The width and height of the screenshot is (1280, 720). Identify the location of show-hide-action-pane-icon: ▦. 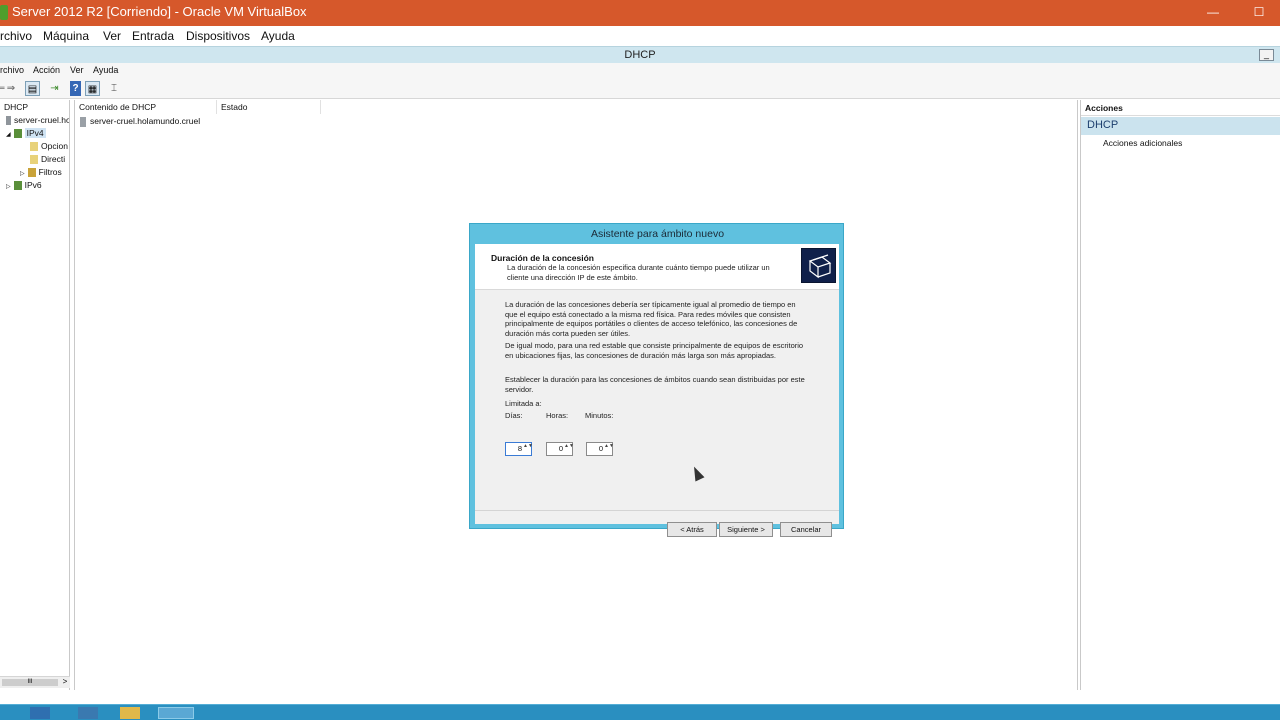
(92, 88).